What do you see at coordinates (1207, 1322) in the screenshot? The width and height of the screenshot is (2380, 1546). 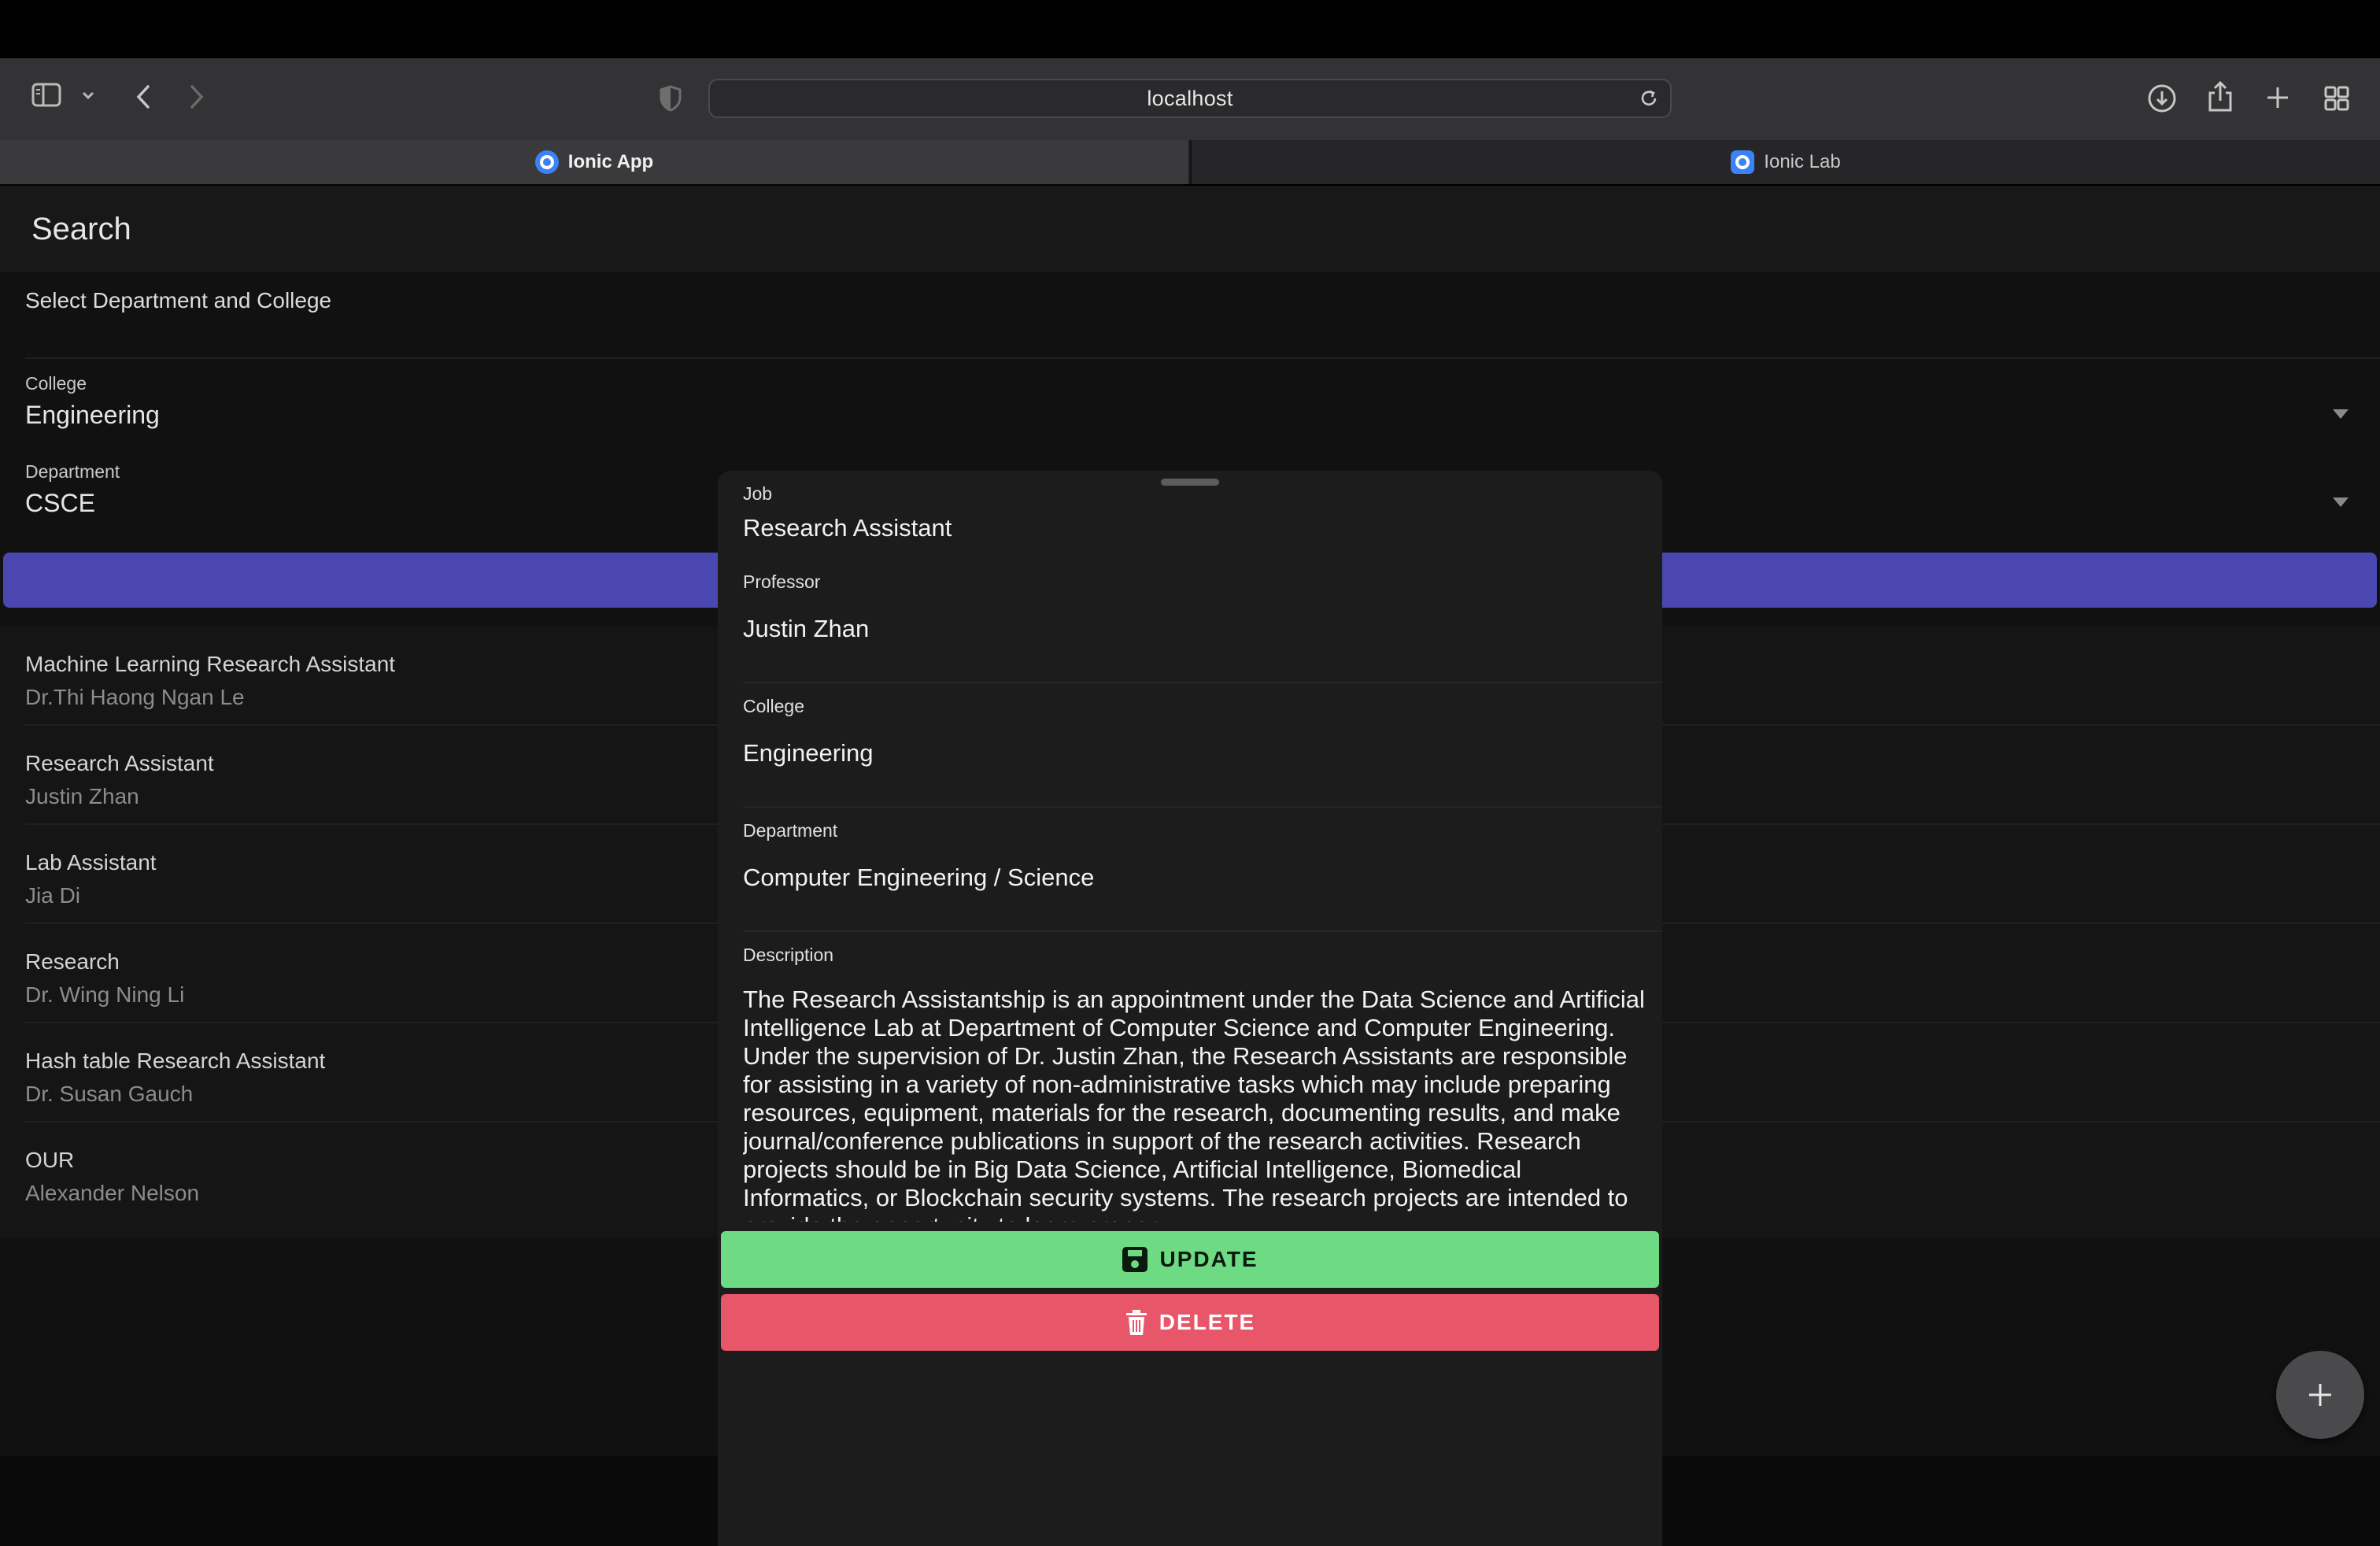 I see `delete-label: DELETE` at bounding box center [1207, 1322].